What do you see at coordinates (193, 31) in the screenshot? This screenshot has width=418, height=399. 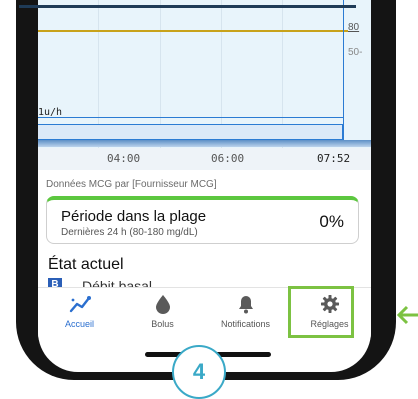 I see `target-upper-line` at bounding box center [193, 31].